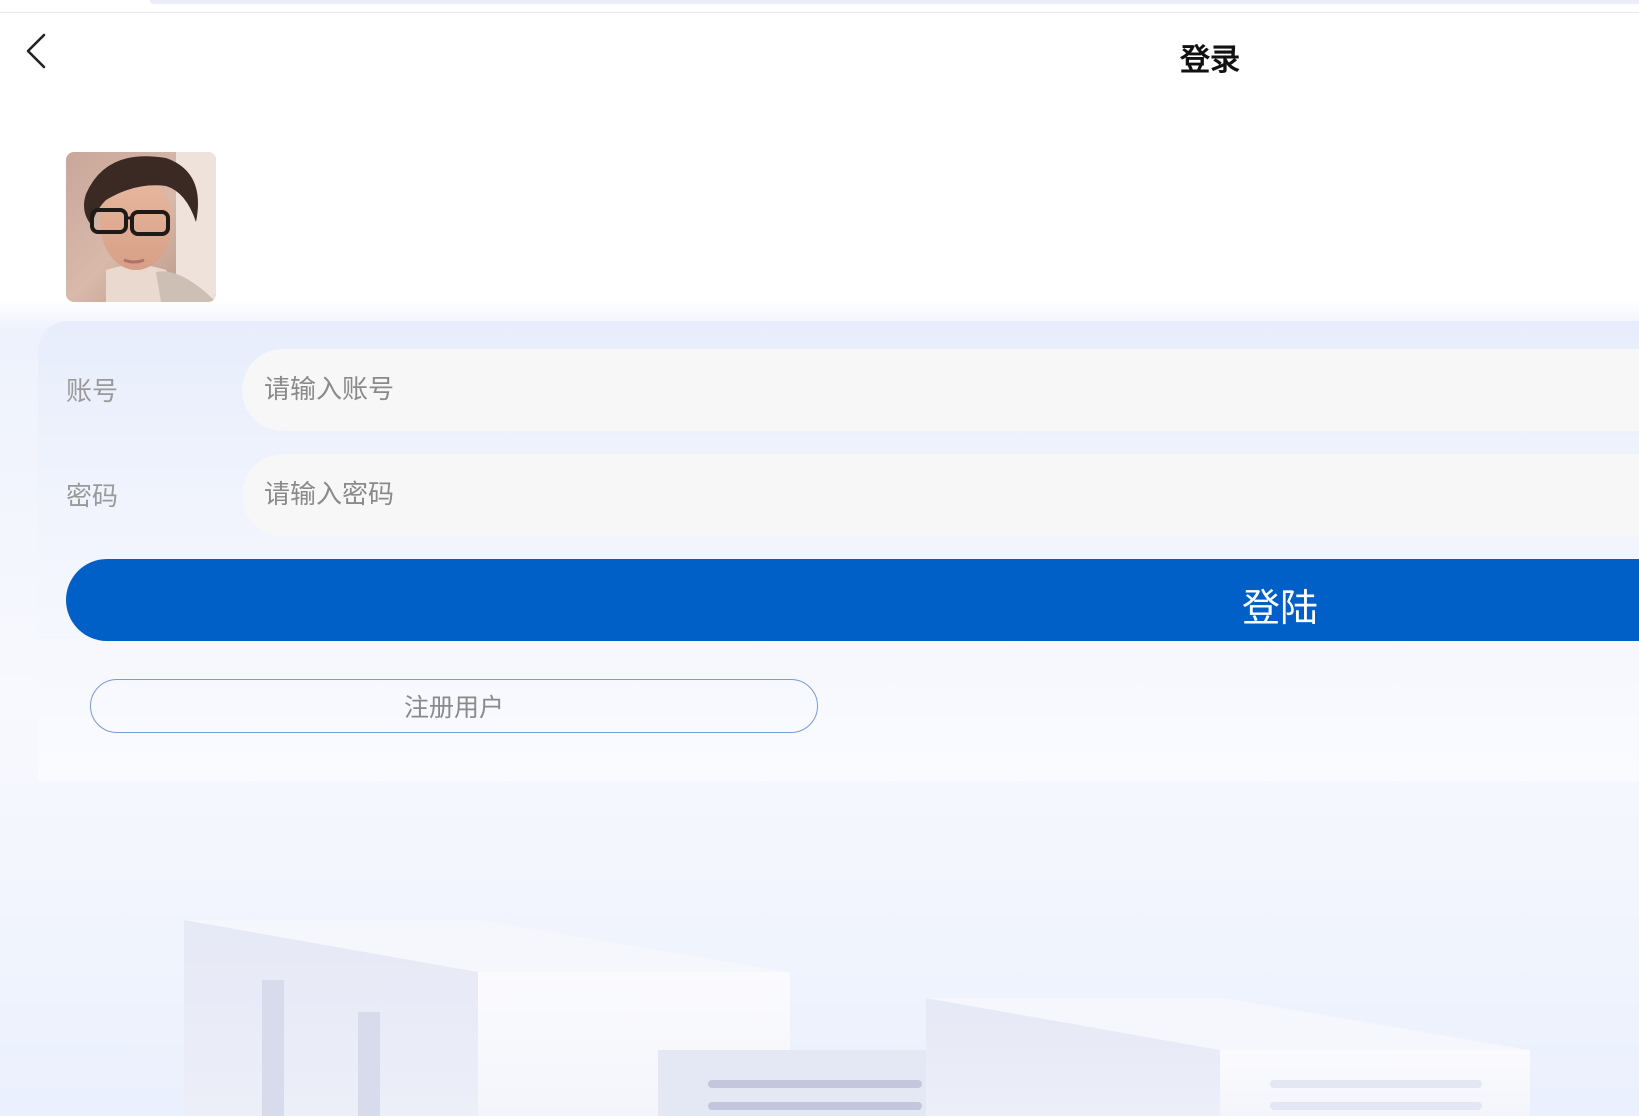 The width and height of the screenshot is (1639, 1116). I want to click on login-button-label: 登陆, so click(1280, 608).